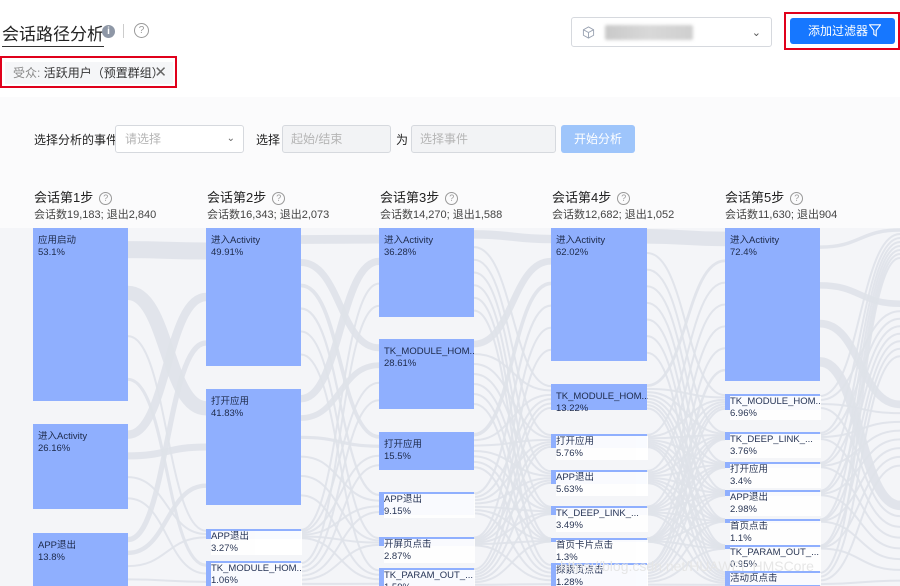 This screenshot has height=586, width=900. I want to click on flow-node-percent: 1.28%, so click(569, 581).